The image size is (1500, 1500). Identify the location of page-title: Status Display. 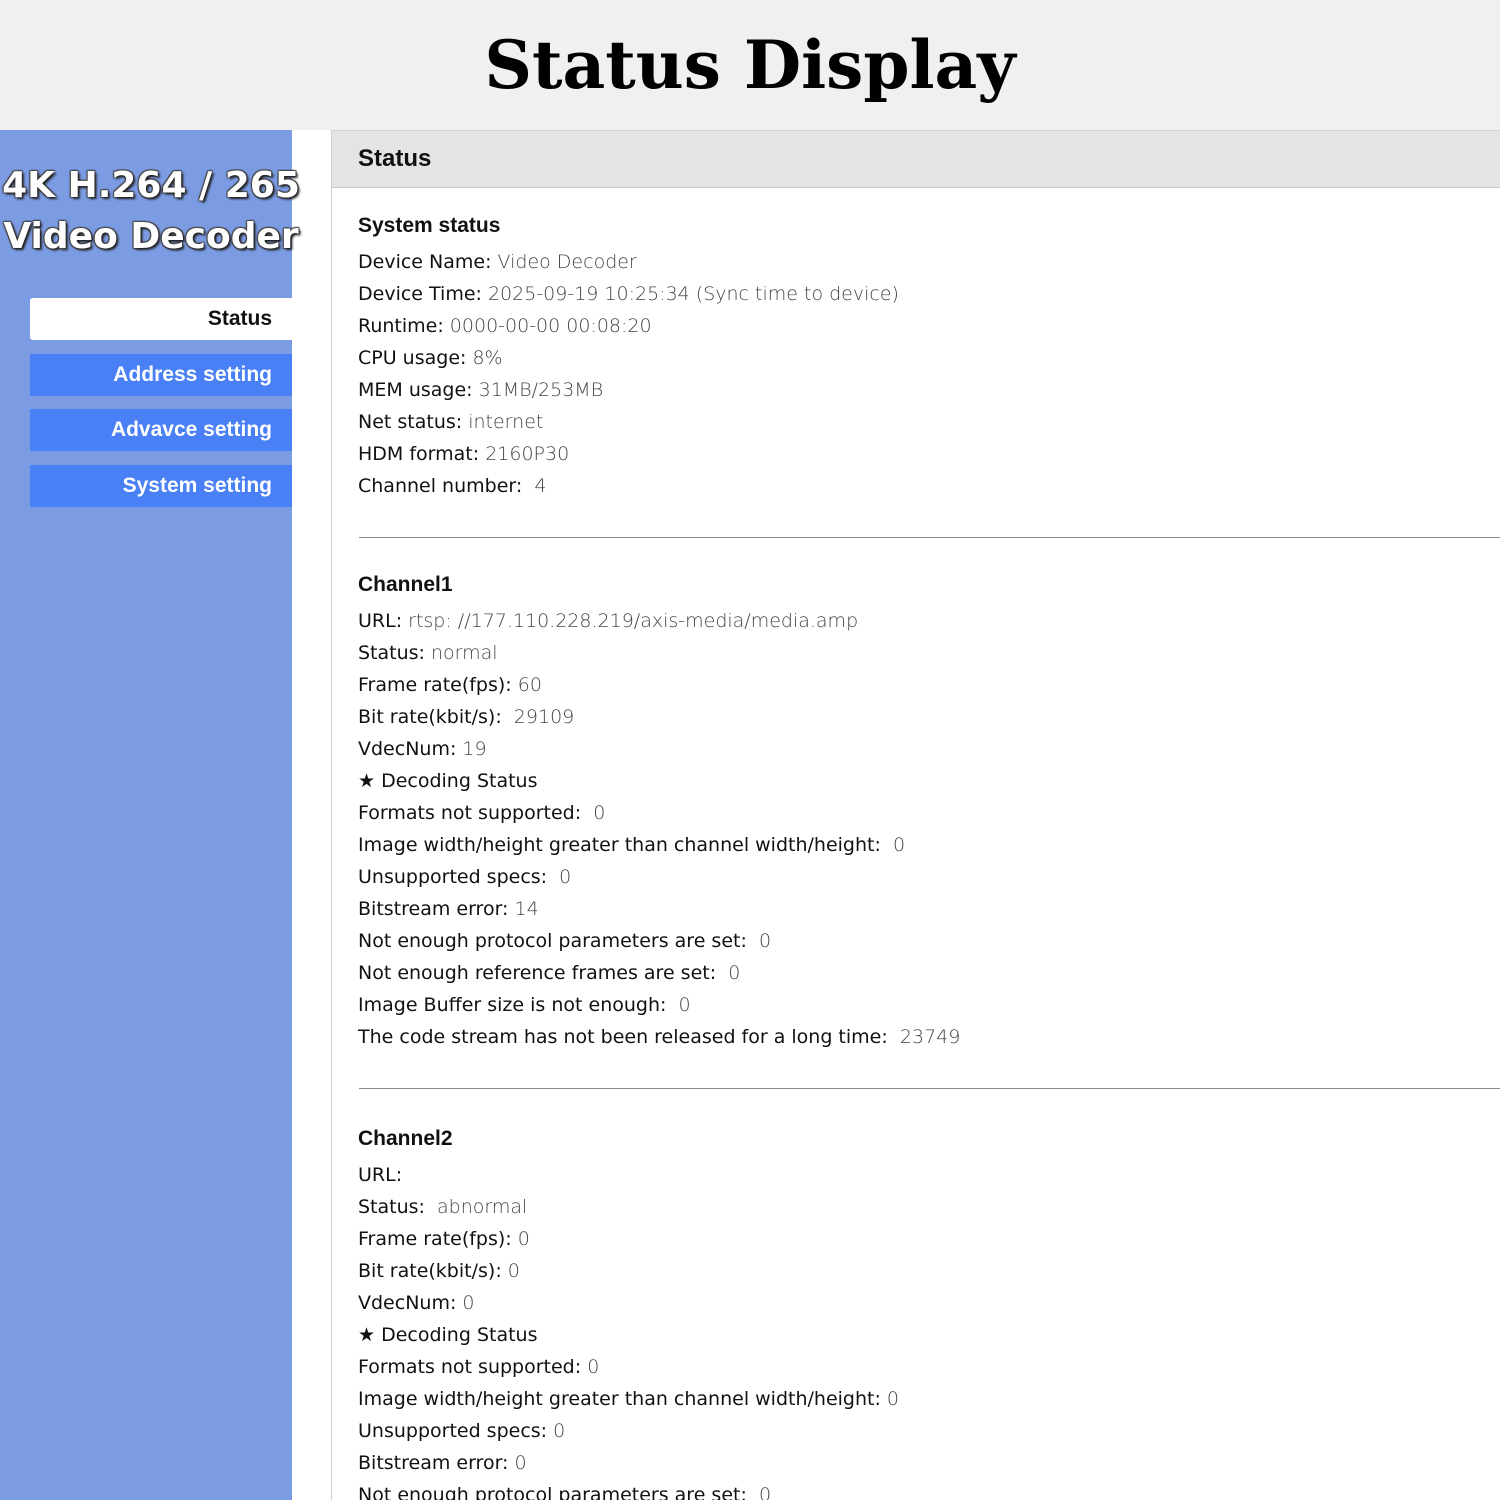
(750, 65).